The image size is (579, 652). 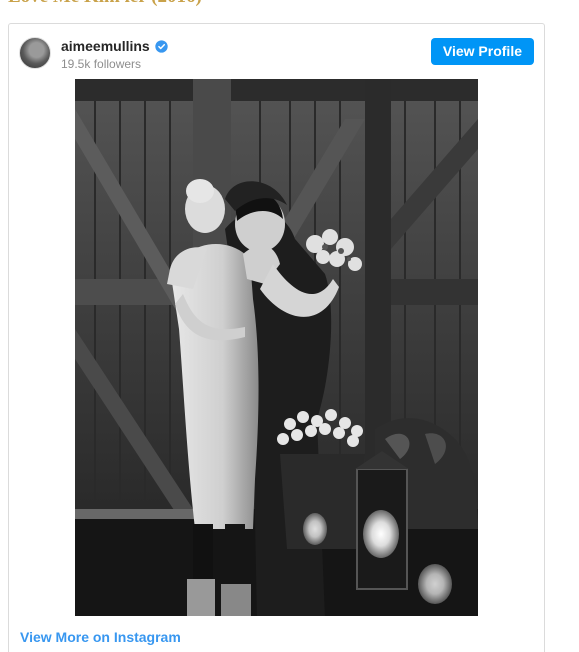 I want to click on avatar, so click(x=35, y=53).